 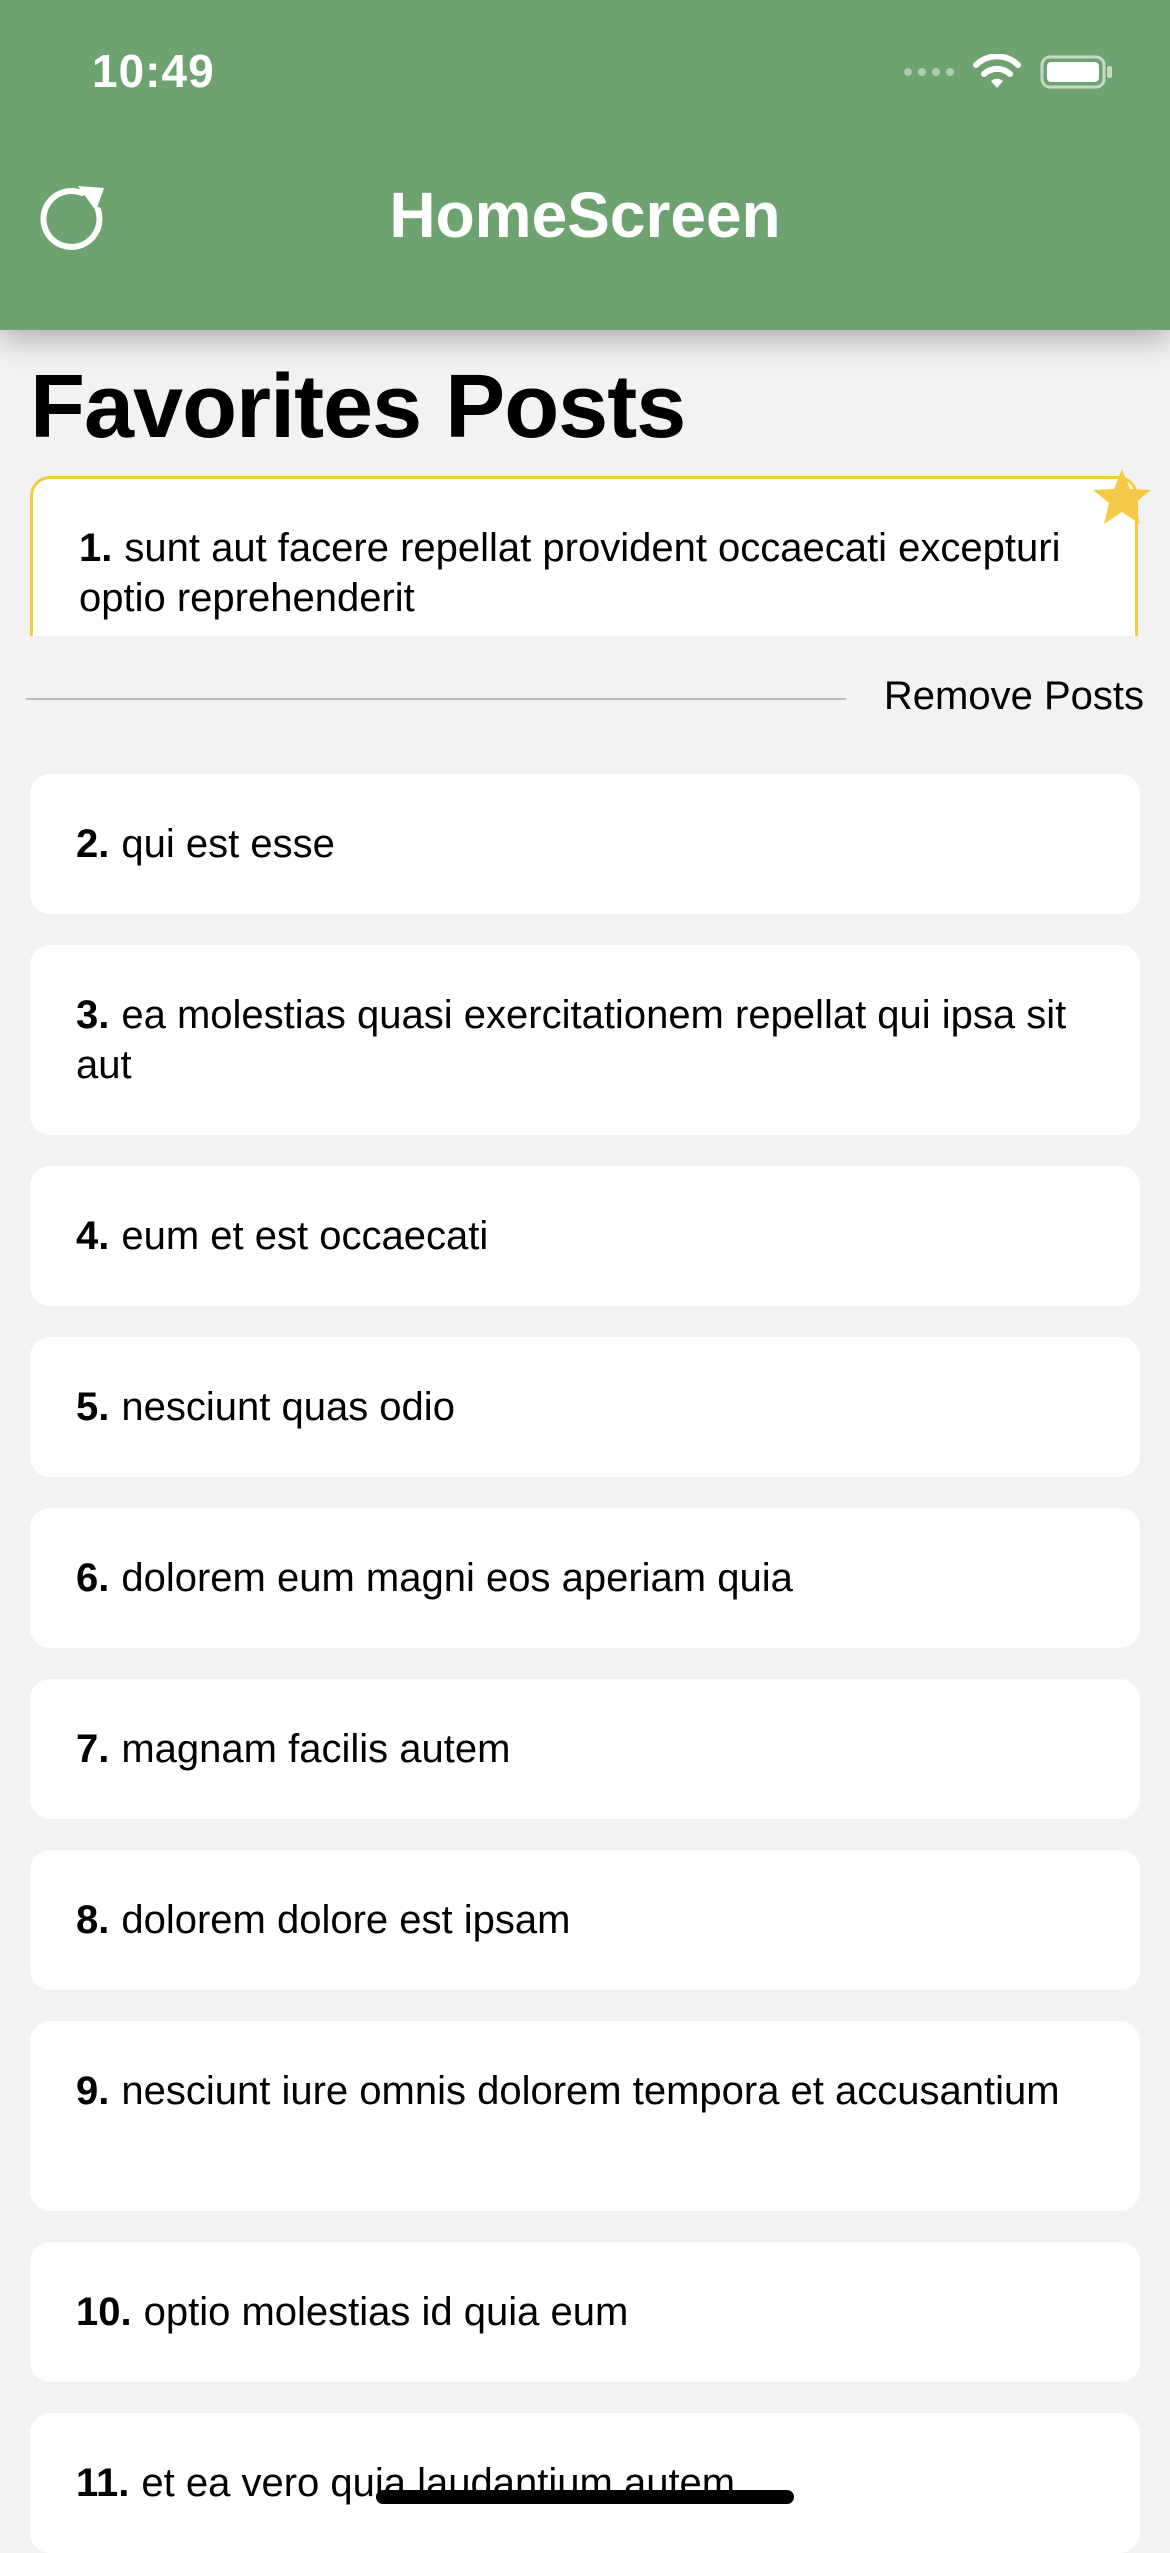 I want to click on cellular-signal-icon, so click(x=929, y=72).